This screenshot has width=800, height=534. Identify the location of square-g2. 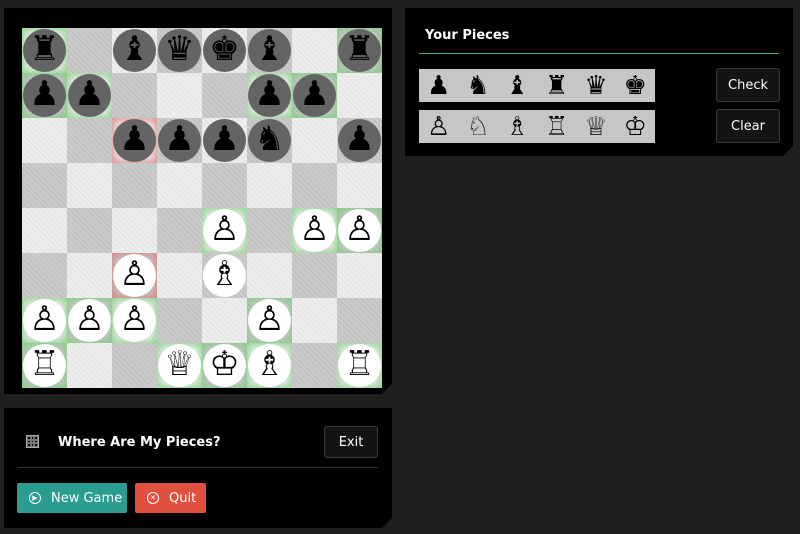
(314, 320).